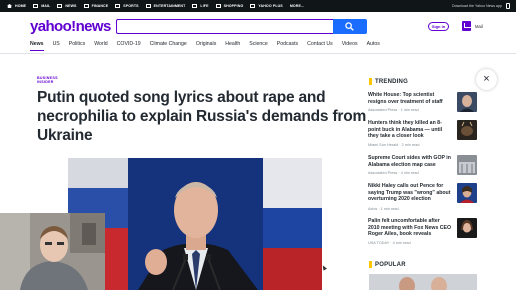  I want to click on publisher-line: INSIDER, so click(45, 82).